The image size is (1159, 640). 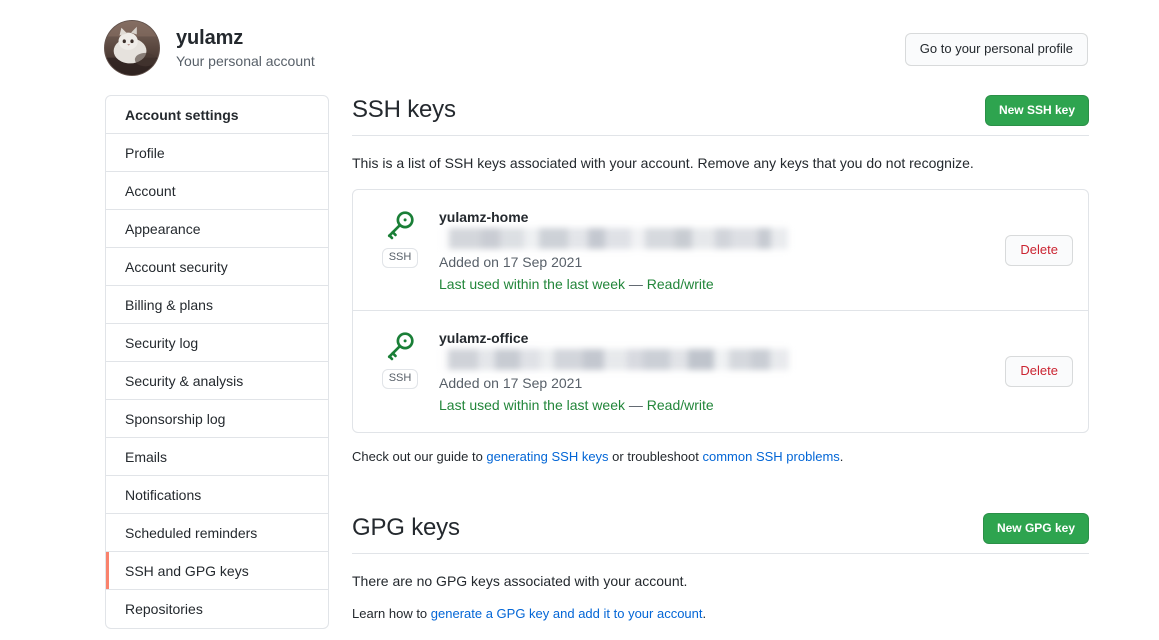 I want to click on ssh-guide-suffix: ., so click(x=841, y=456).